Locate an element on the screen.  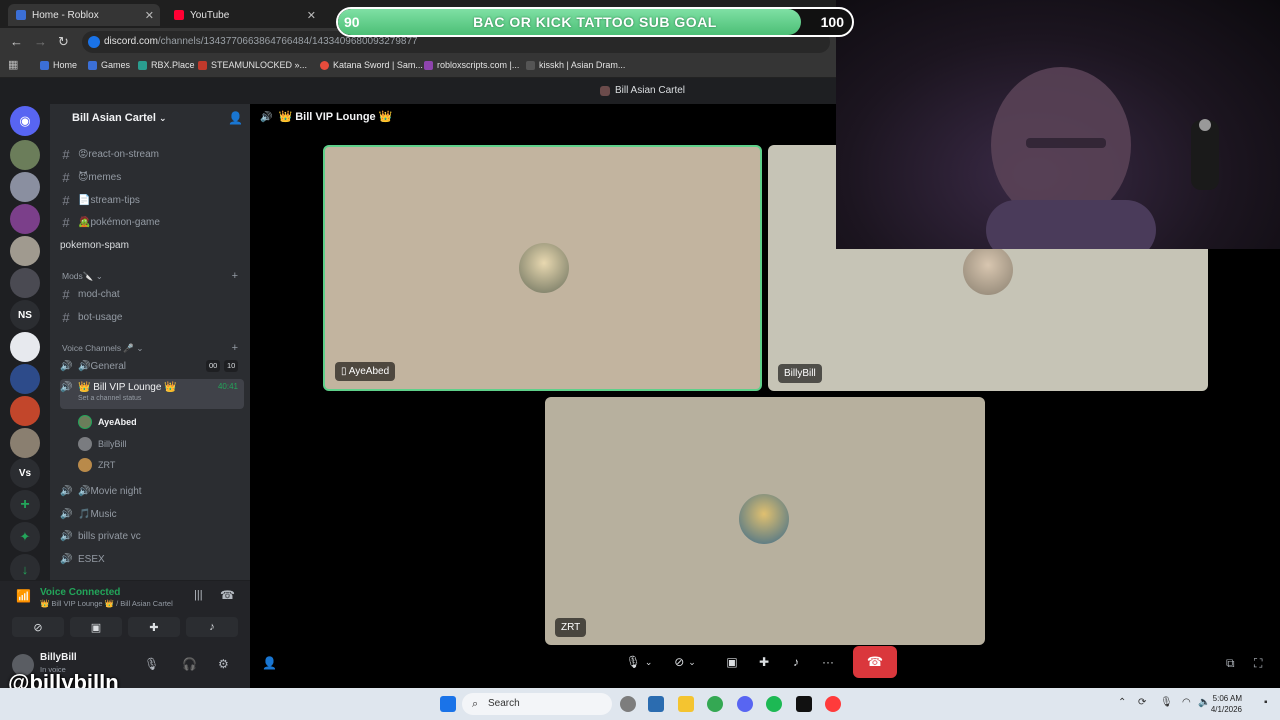
tray-app-icon: ⟳ is located at coordinates (1142, 702).